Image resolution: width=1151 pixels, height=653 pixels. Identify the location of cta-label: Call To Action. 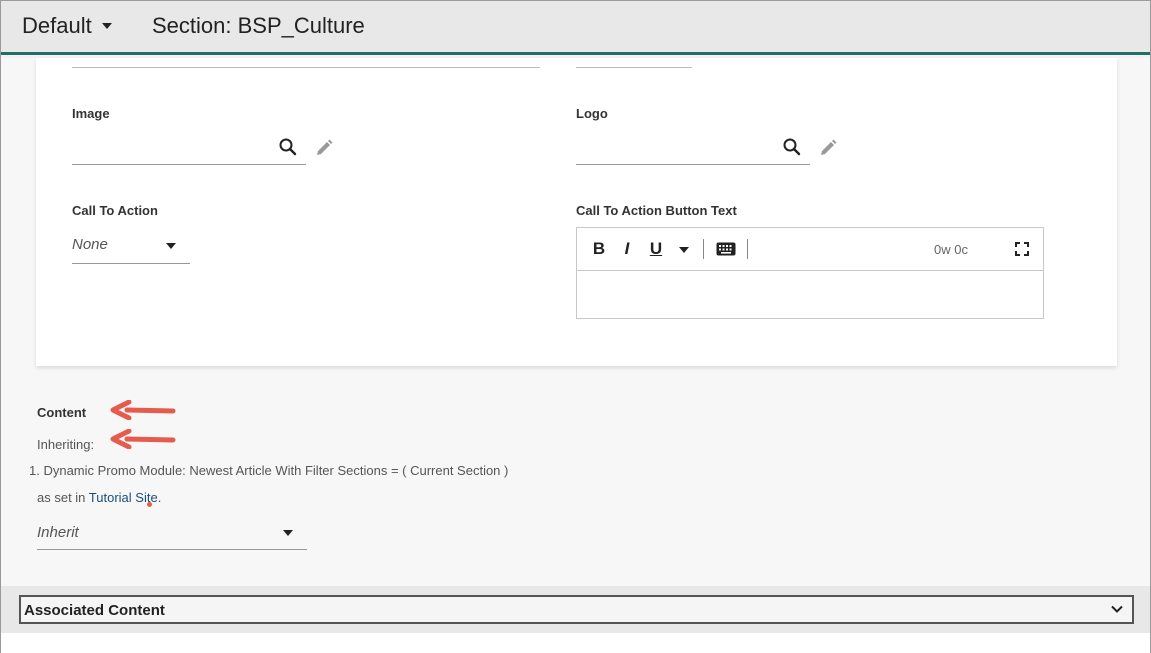
(115, 210).